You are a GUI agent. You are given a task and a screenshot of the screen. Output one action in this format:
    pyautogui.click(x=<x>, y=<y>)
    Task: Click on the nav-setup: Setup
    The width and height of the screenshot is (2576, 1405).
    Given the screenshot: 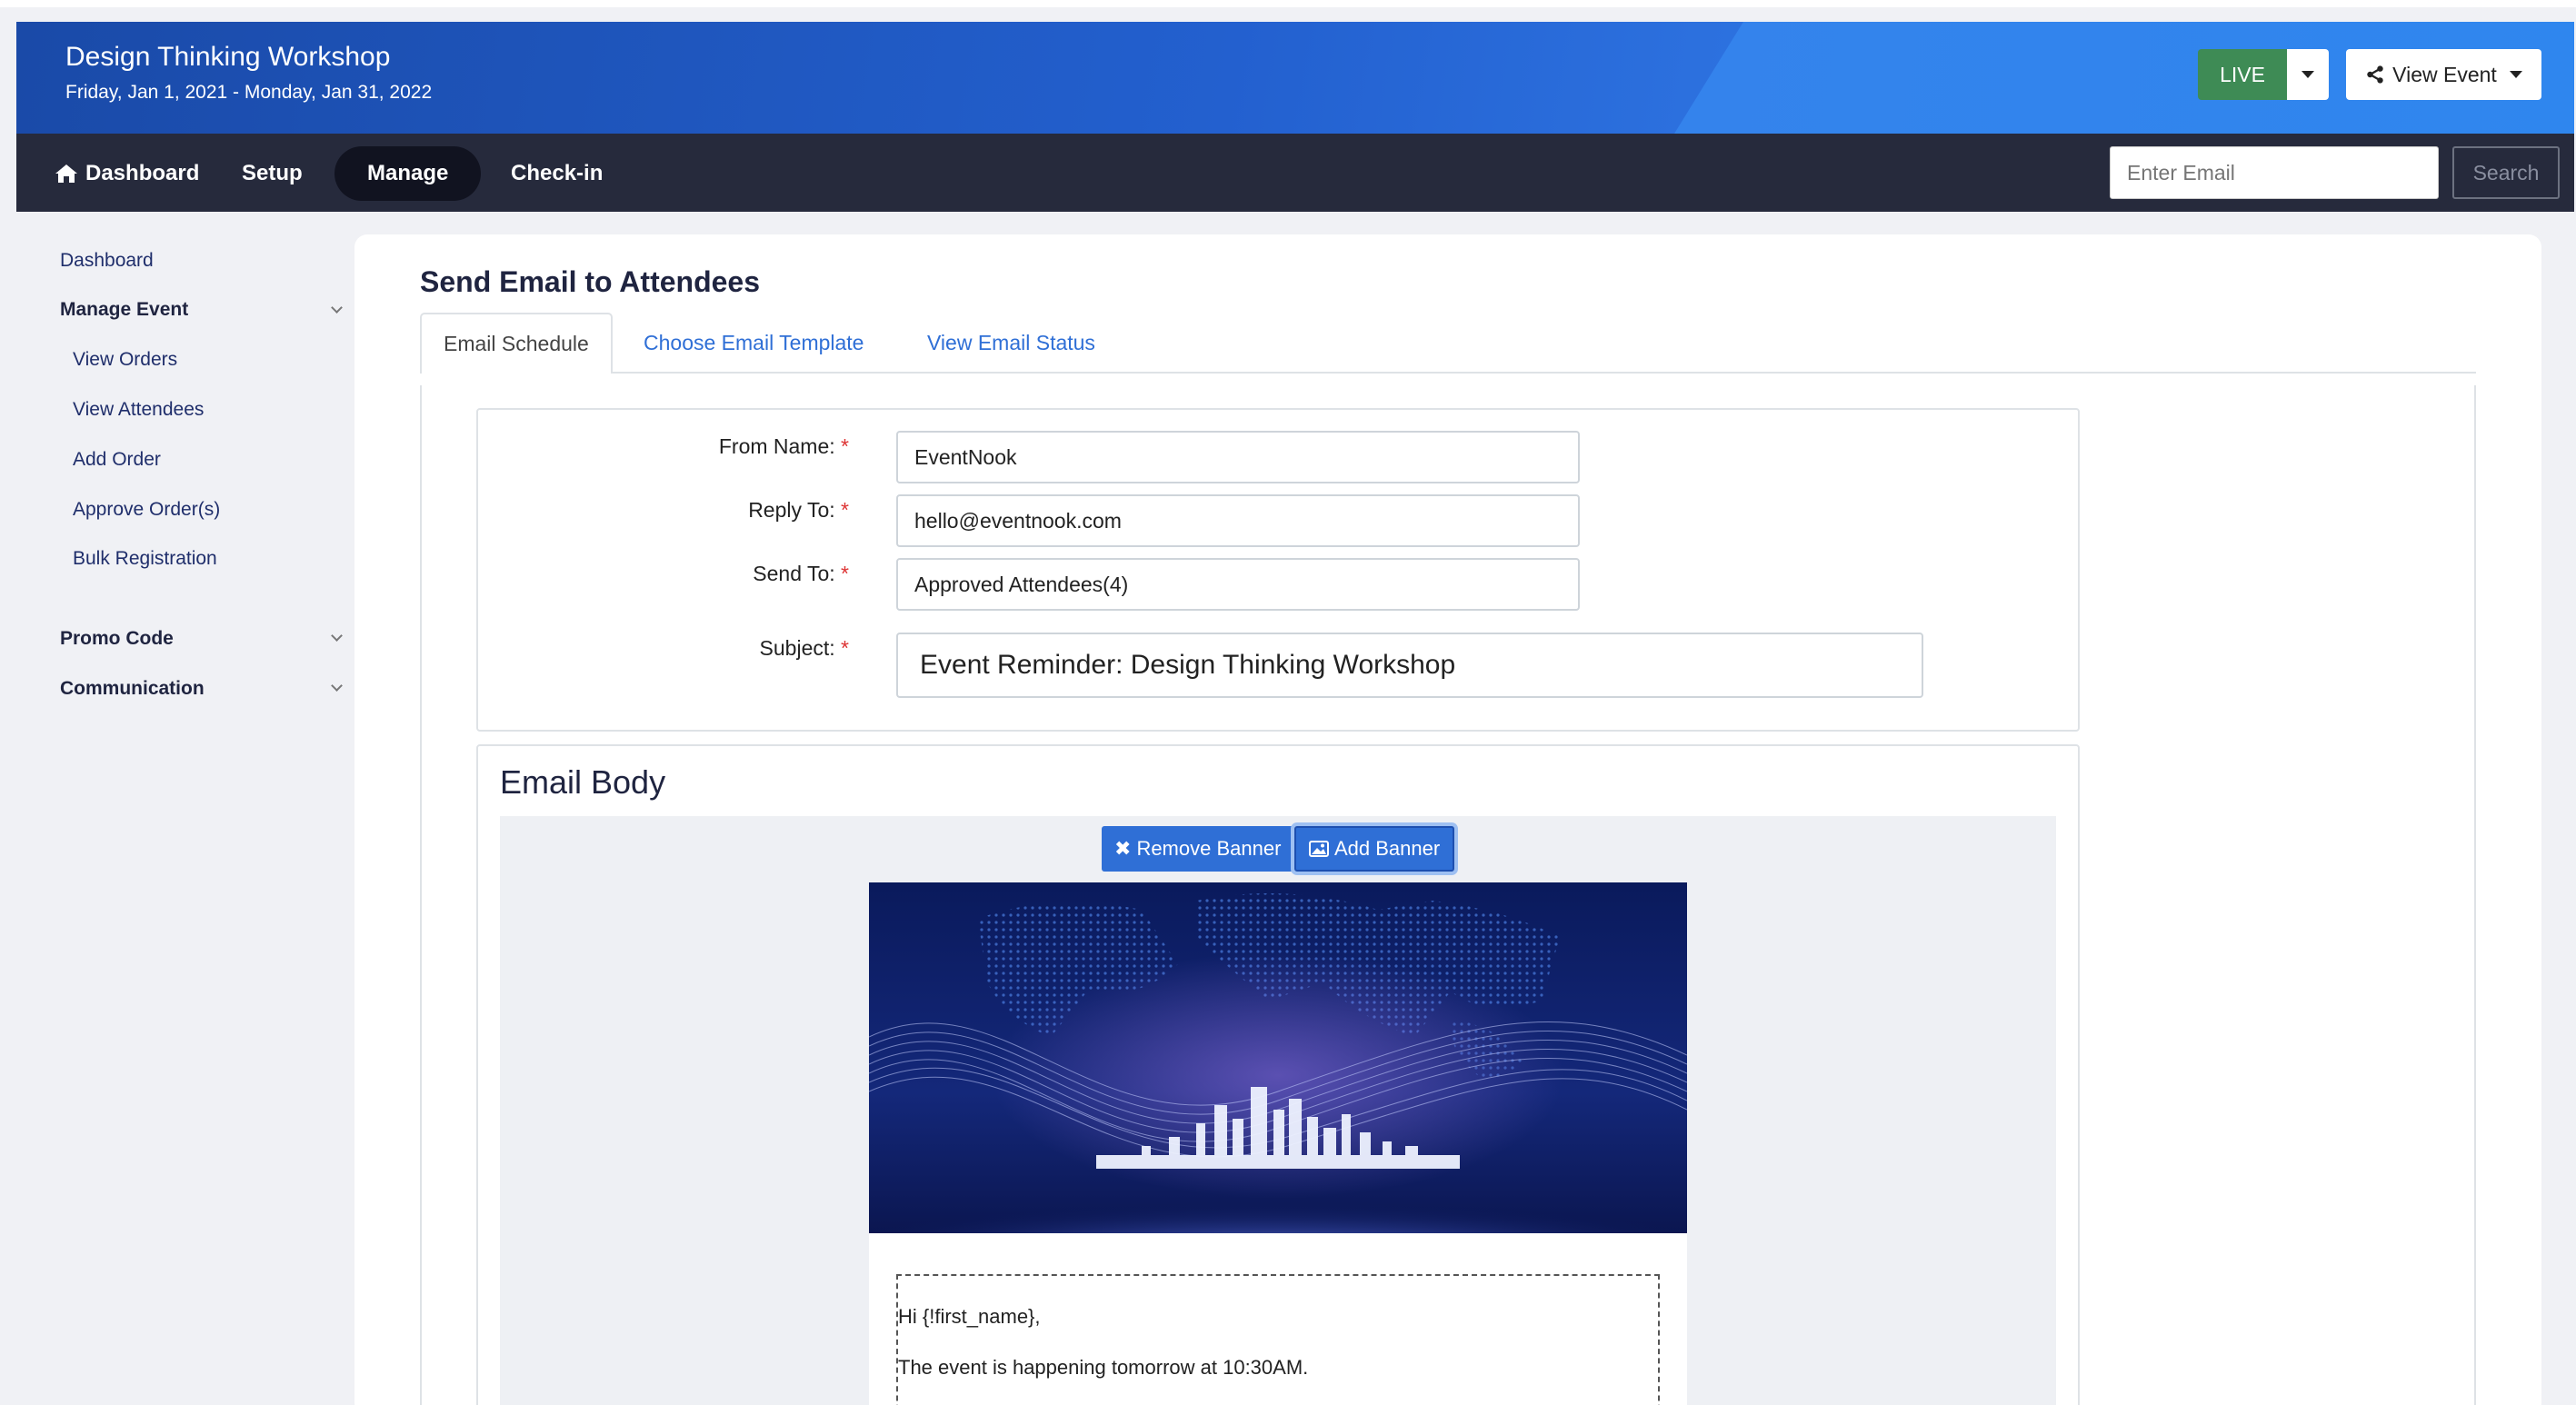 What is the action you would take?
    pyautogui.click(x=272, y=173)
    